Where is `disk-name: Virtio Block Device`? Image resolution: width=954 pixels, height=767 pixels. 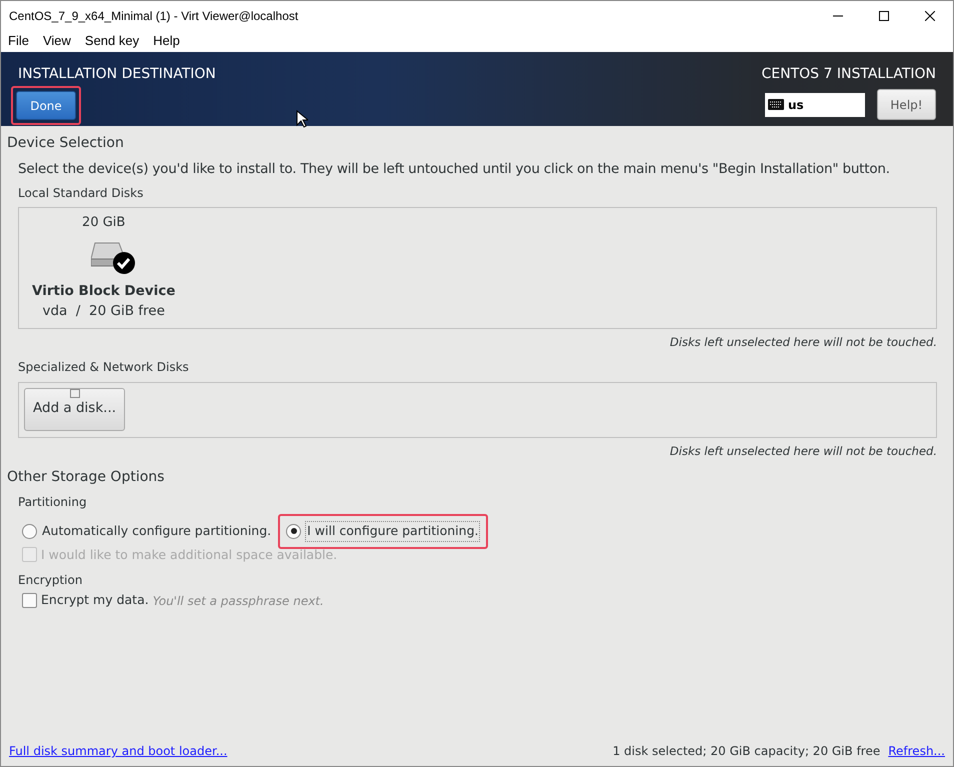 disk-name: Virtio Block Device is located at coordinates (104, 291).